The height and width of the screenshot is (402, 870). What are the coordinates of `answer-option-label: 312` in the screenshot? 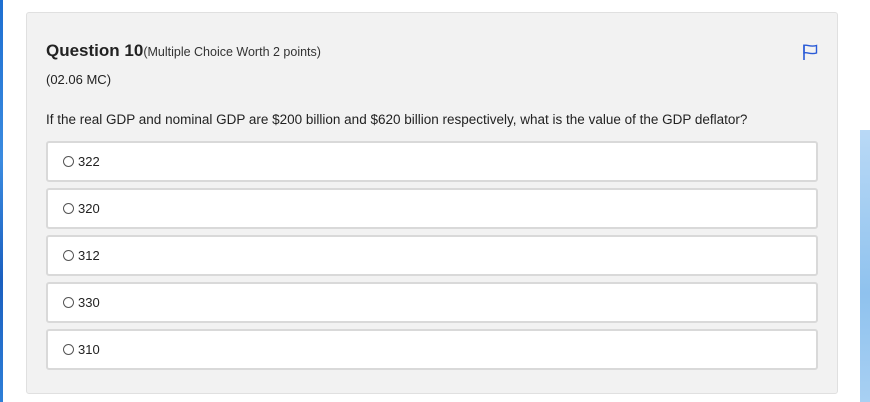 It's located at (89, 255).